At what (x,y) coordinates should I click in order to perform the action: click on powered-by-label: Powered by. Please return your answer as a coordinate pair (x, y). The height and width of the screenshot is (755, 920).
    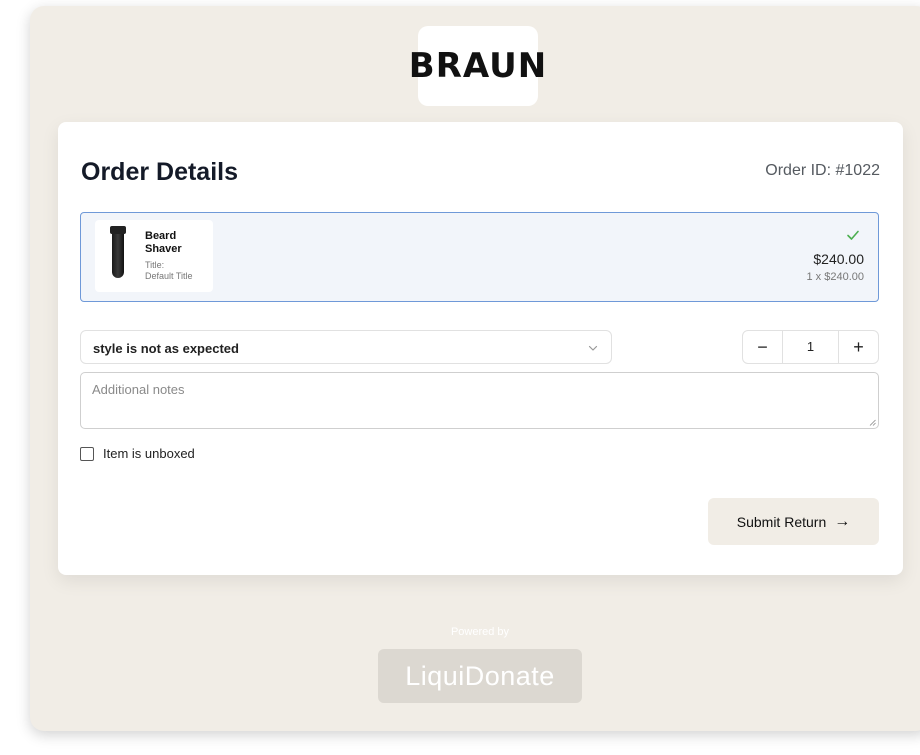
    Looking at the image, I should click on (480, 632).